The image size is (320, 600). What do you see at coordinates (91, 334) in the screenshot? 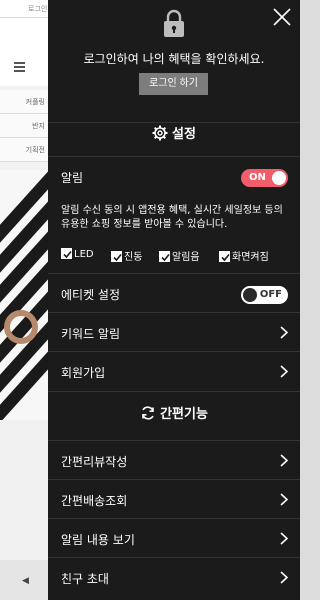
I see `keyword-alarm-label: 키워드 알림` at bounding box center [91, 334].